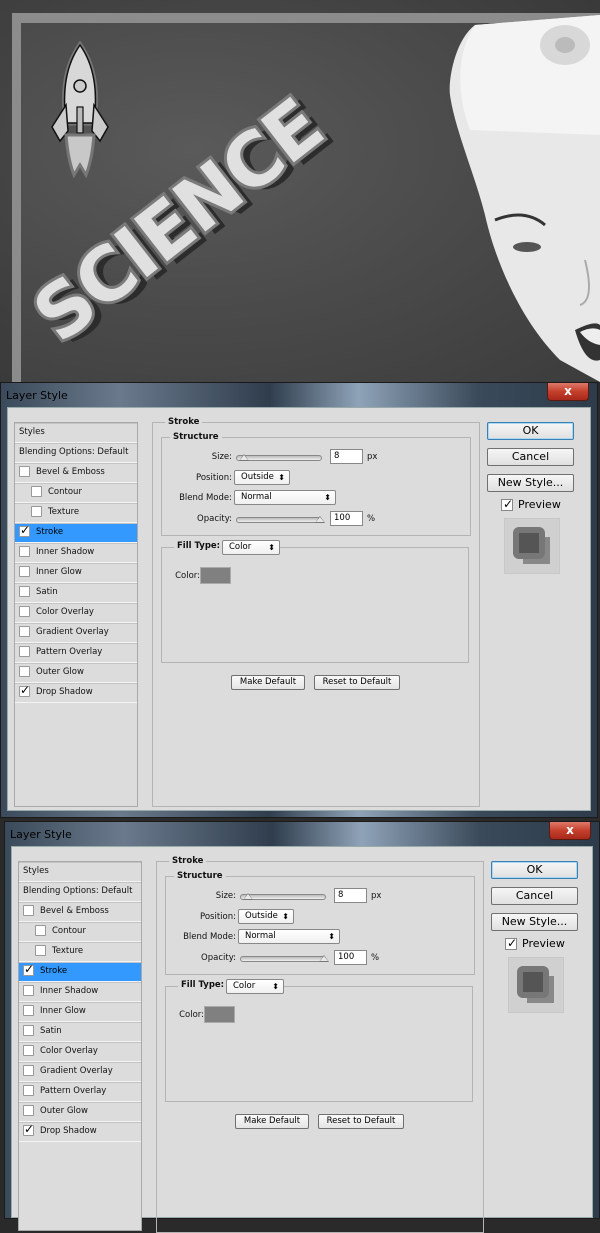  Describe the element at coordinates (59, 572) in the screenshot. I see `style-item-label: Inner Glow` at that location.